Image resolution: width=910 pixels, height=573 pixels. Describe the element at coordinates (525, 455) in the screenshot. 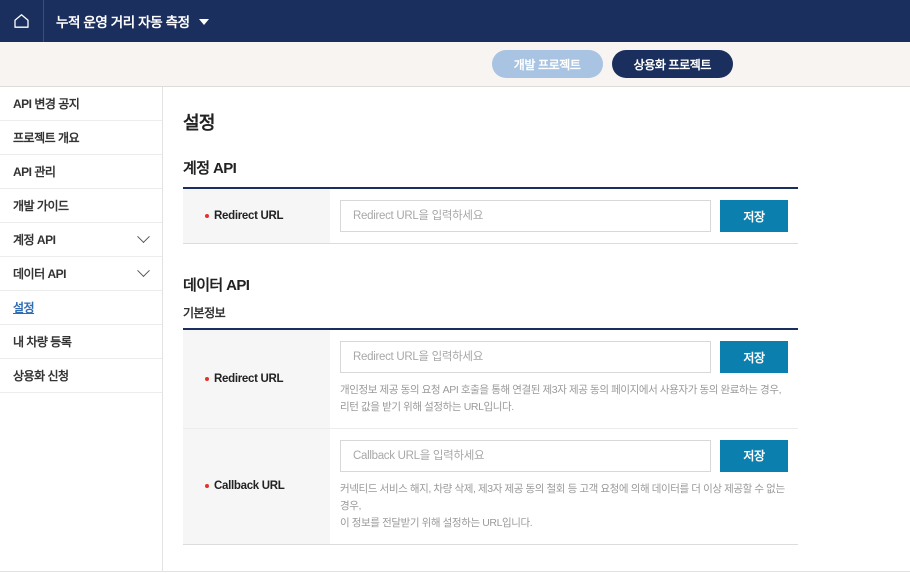

I see `data-callback-url-input` at that location.